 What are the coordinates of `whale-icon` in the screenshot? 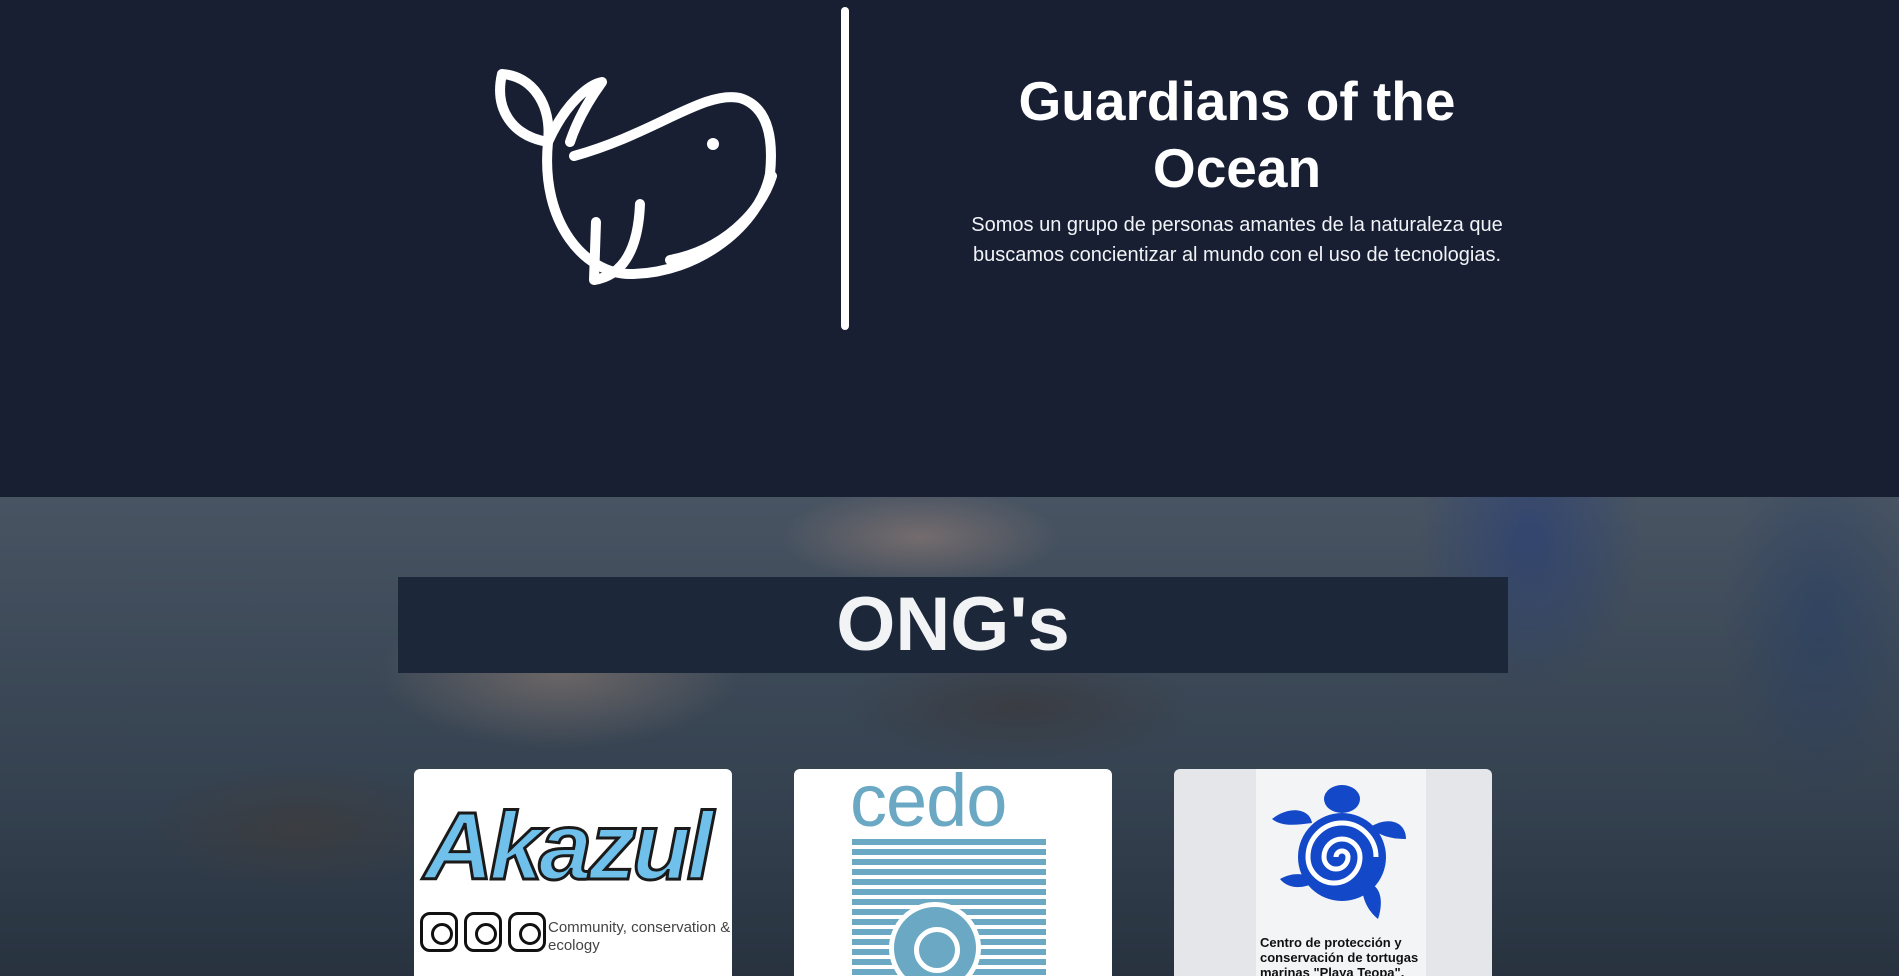 It's located at (636, 177).